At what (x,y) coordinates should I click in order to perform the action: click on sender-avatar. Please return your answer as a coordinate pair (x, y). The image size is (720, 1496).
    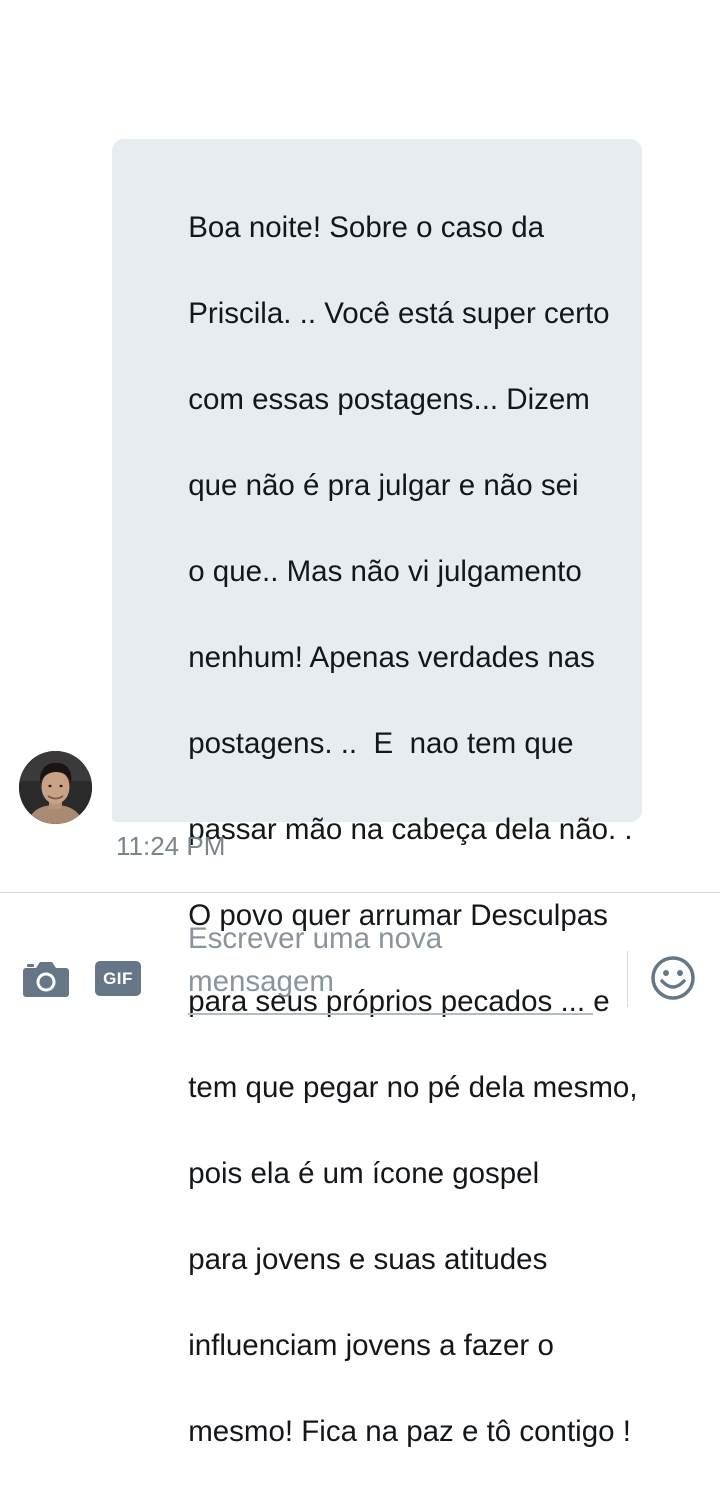
    Looking at the image, I should click on (55, 787).